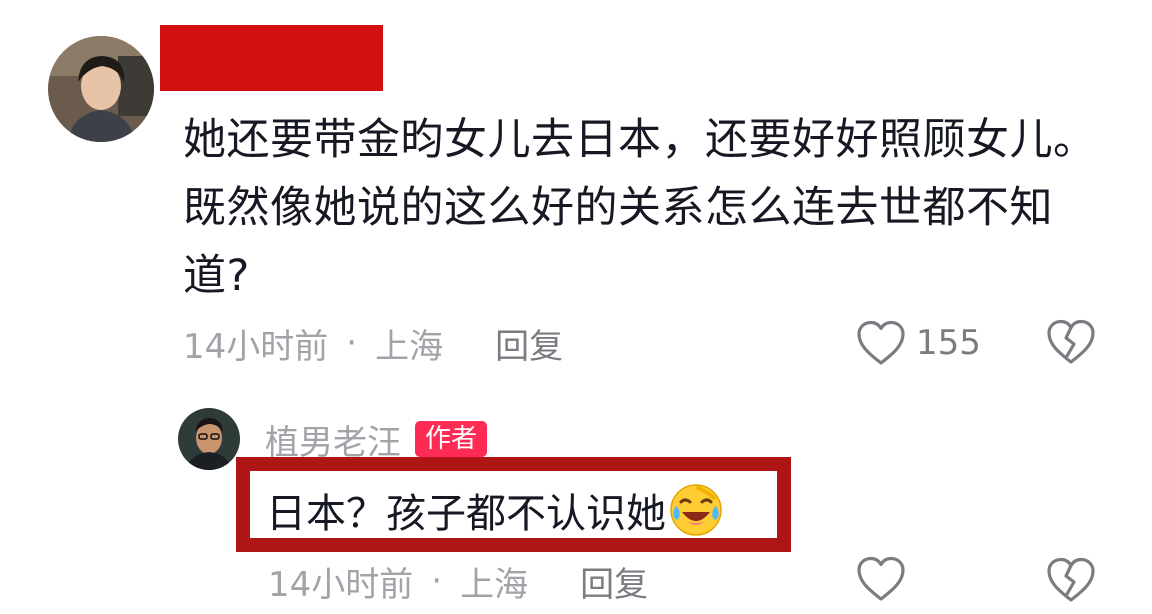 The image size is (1152, 614). Describe the element at coordinates (451, 439) in the screenshot. I see `author-badge: 作者` at that location.